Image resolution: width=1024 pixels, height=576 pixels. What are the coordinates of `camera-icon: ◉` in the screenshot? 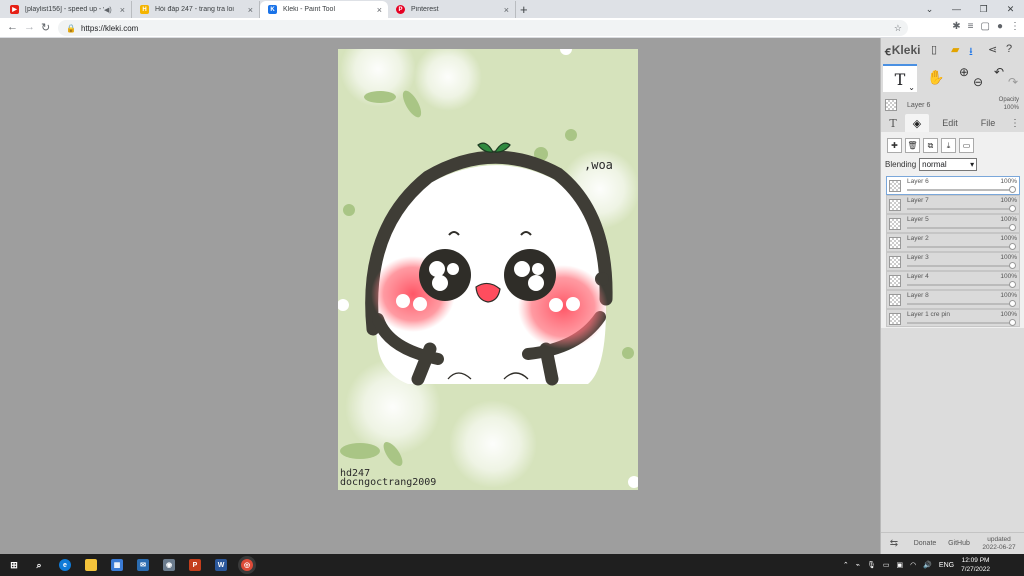 It's located at (169, 565).